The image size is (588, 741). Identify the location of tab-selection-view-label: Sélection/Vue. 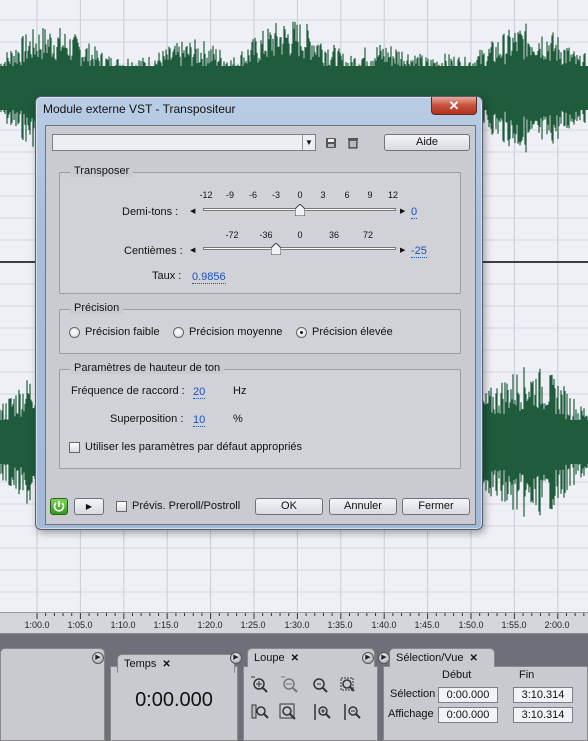
(430, 658).